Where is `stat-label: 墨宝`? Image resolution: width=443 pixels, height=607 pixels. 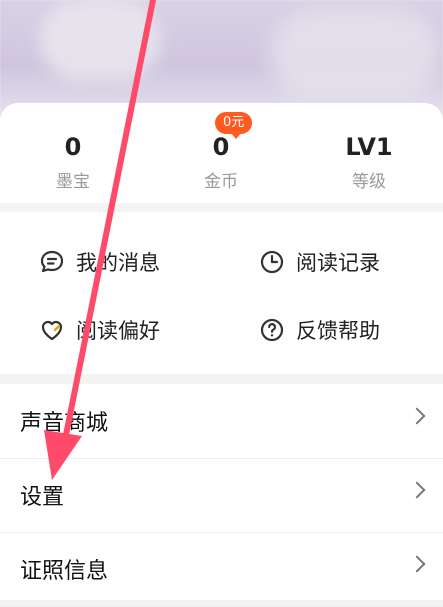 stat-label: 墨宝 is located at coordinates (73, 182).